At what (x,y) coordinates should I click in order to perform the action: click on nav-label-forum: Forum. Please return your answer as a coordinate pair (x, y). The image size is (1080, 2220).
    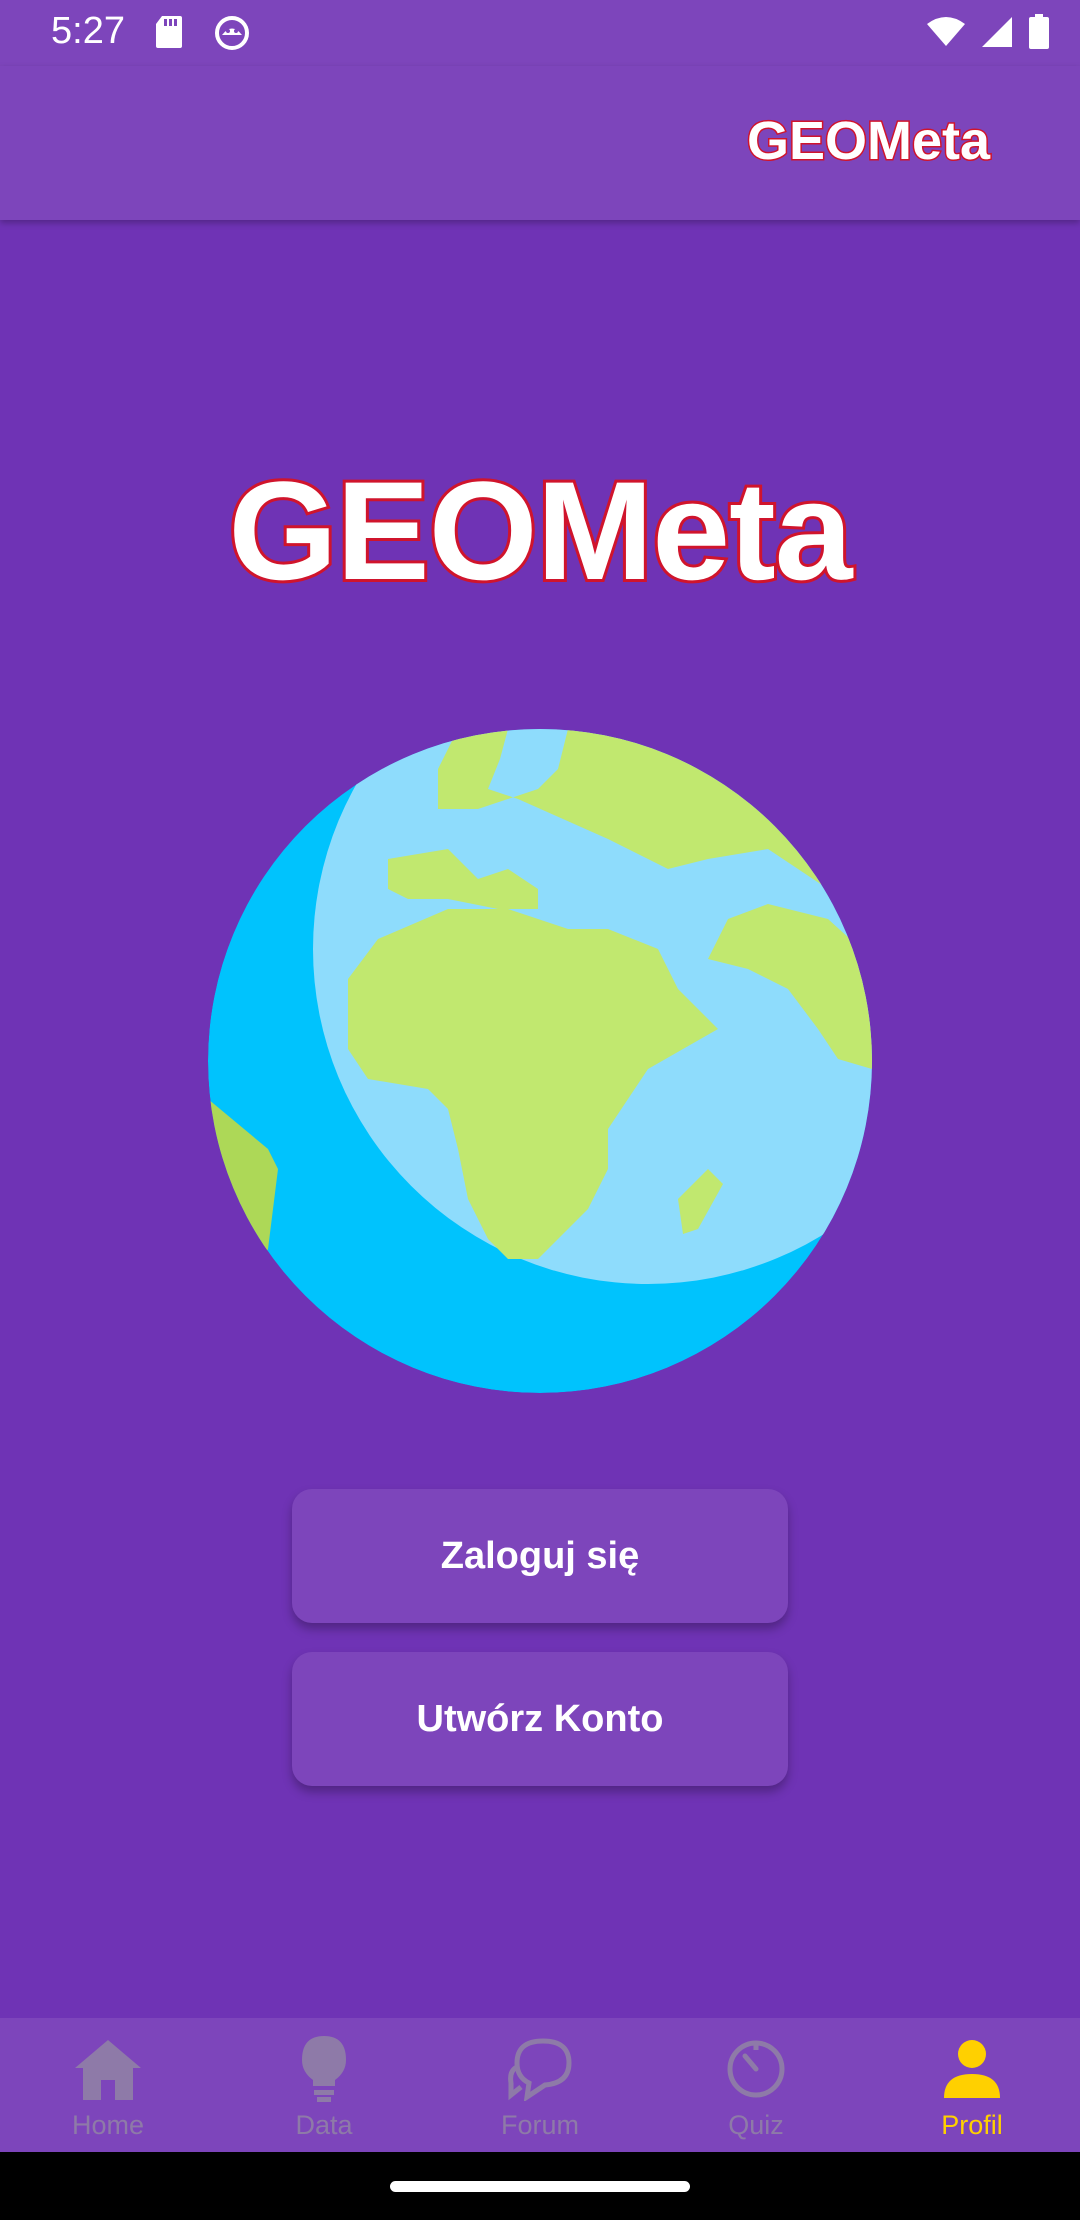
    Looking at the image, I should click on (539, 2125).